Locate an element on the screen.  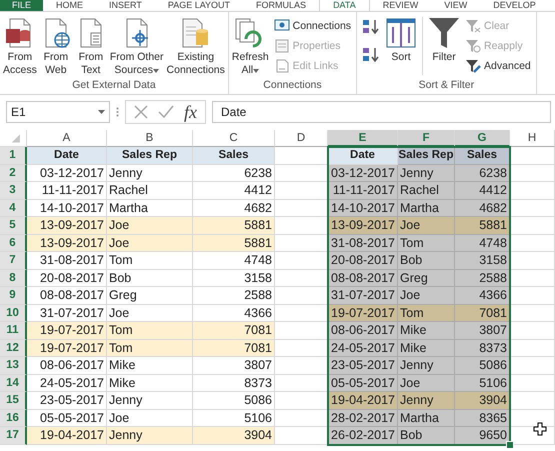
row-header: 9 is located at coordinates (13, 295).